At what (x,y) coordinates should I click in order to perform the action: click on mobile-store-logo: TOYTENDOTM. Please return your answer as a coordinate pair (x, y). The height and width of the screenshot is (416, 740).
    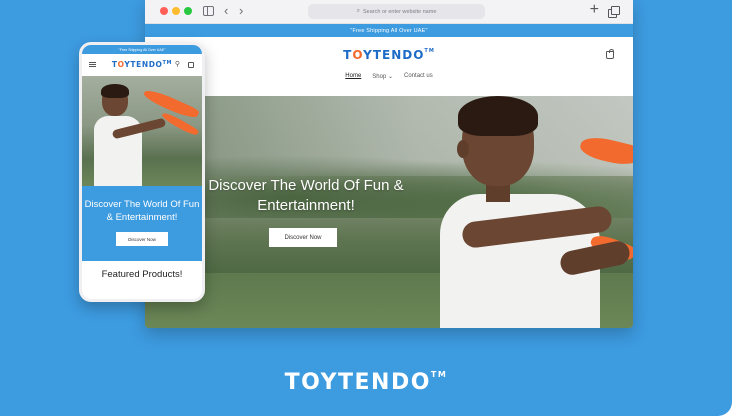
    Looking at the image, I should click on (142, 64).